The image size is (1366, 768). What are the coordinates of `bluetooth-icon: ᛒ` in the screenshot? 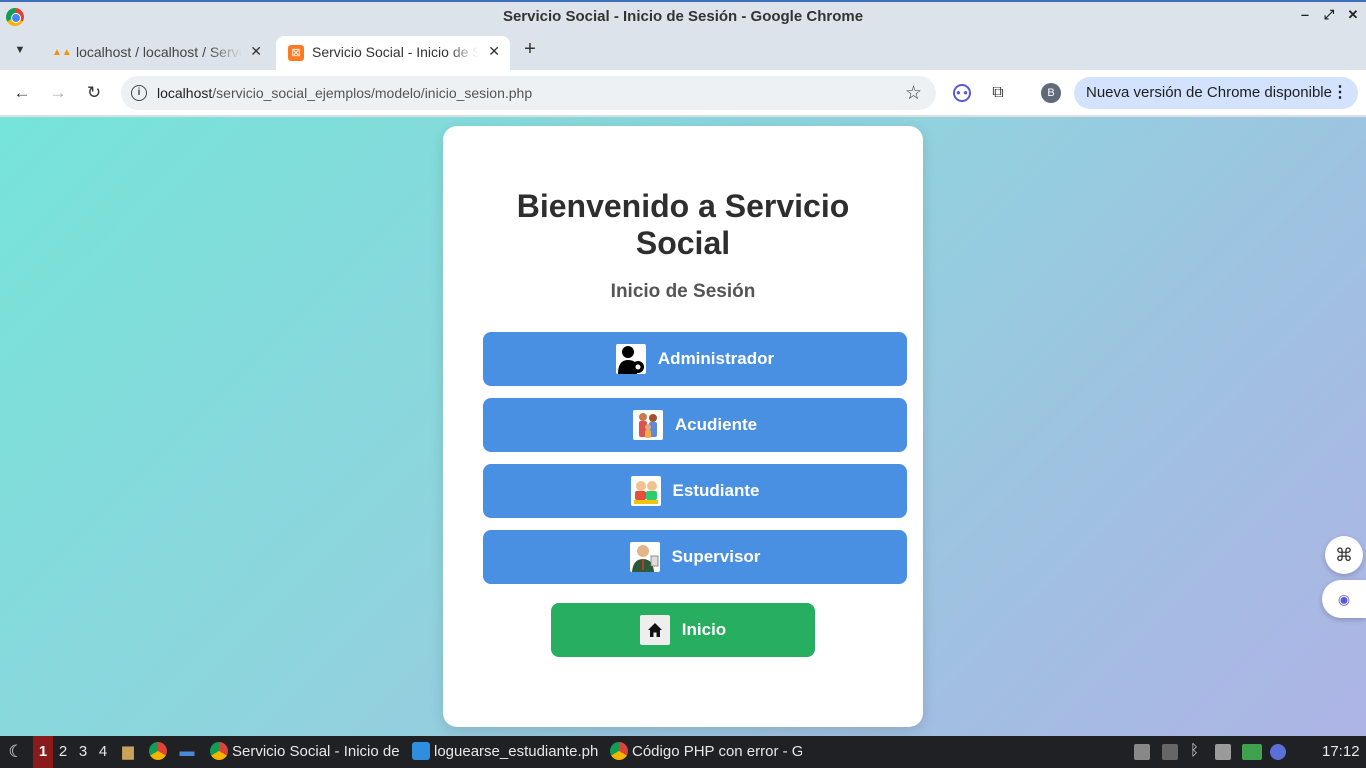 It's located at (1198, 750).